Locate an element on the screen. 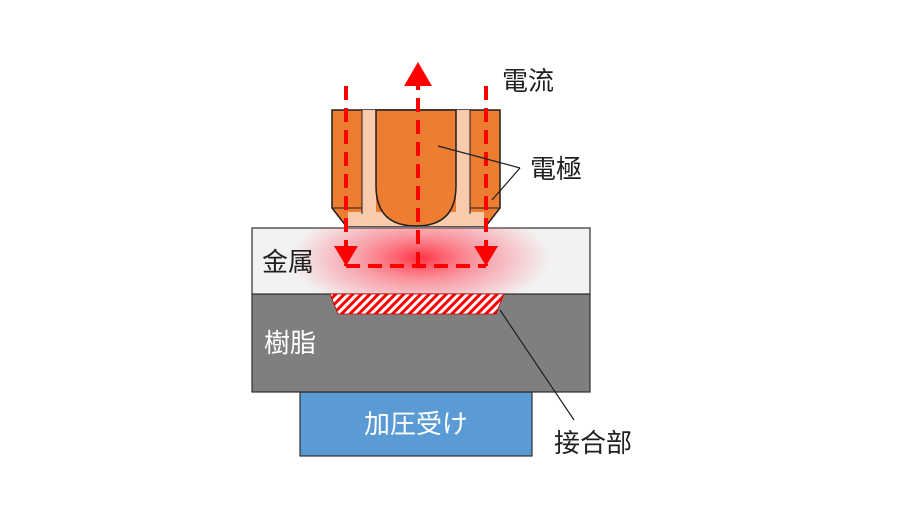 This screenshot has height=520, width=900. metal-layer: 金属 is located at coordinates (421, 261).